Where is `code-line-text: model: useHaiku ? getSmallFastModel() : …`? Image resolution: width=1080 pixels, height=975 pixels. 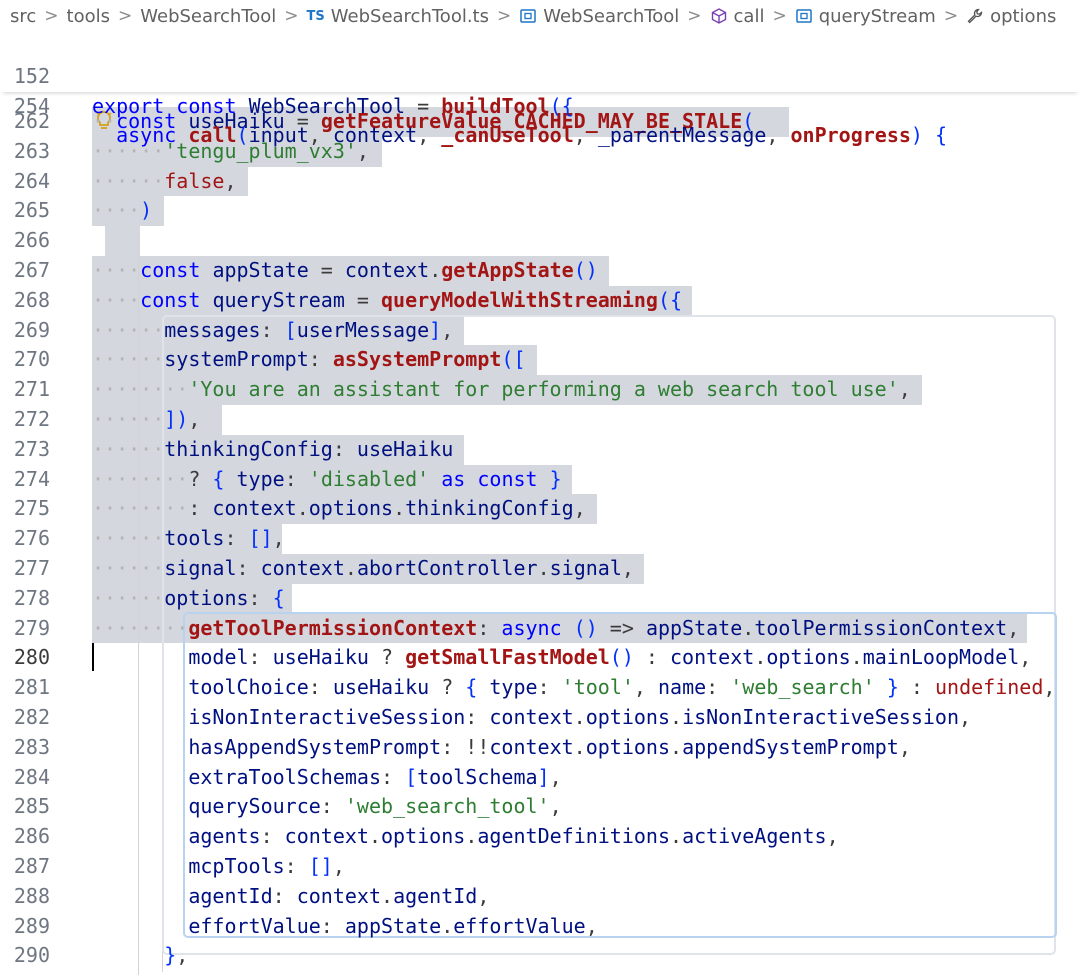 code-line-text: model: useHaiku ? getSmallFastModel() : … is located at coordinates (610, 657).